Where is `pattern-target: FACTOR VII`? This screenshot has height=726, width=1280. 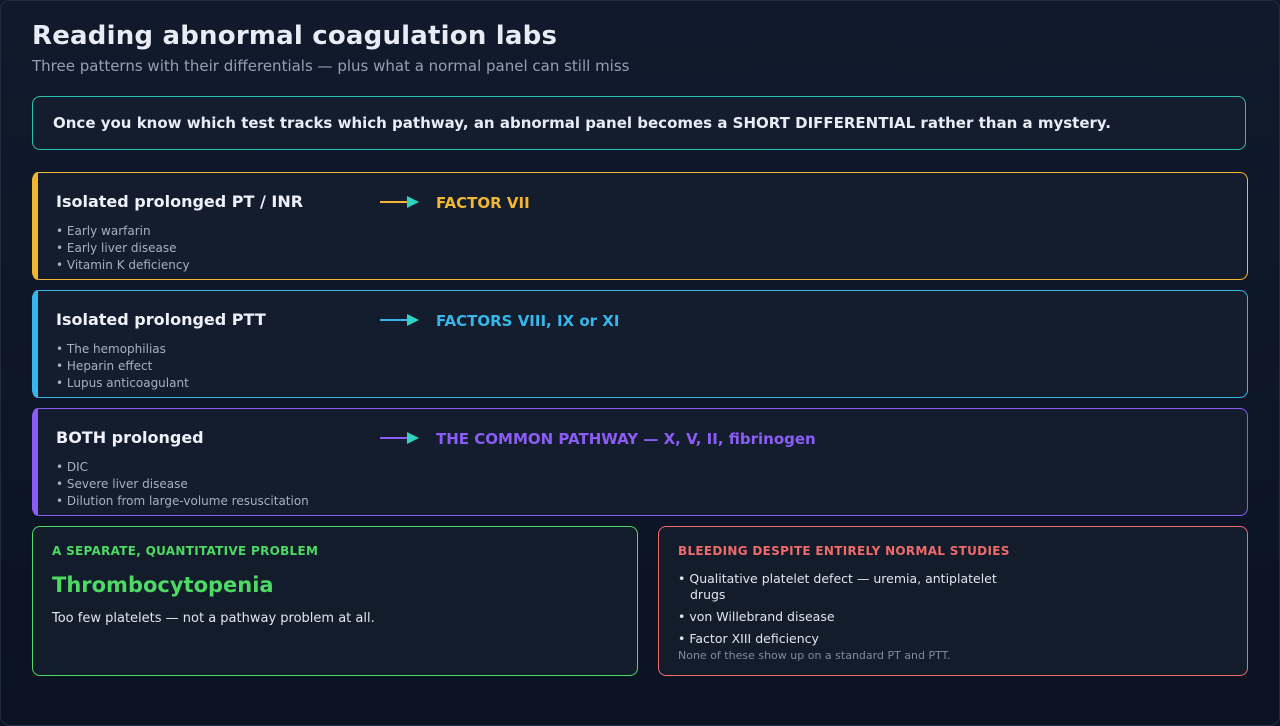
pattern-target: FACTOR VII is located at coordinates (483, 203).